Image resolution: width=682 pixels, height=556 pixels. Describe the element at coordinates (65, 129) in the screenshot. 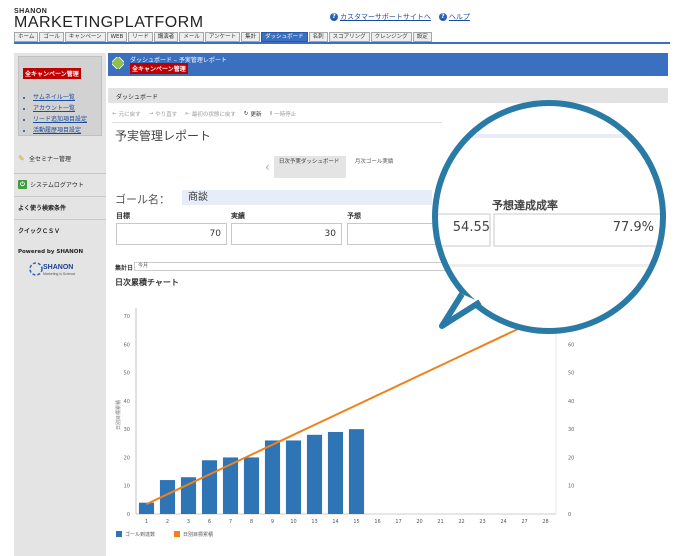

I see `sidebar-link-activity-fields: 活動履歴項目設定` at that location.